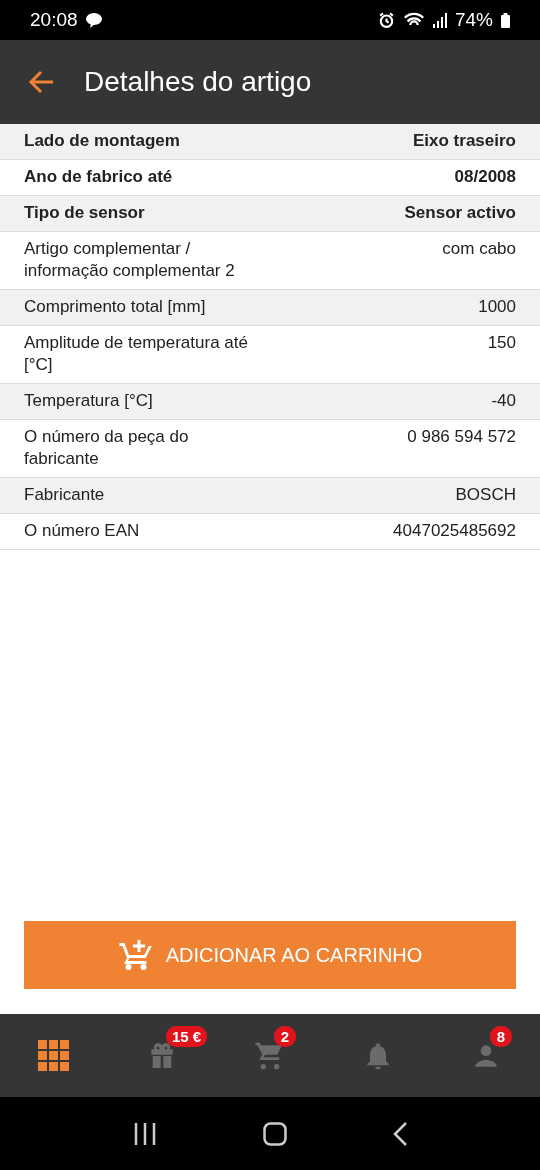  I want to click on nav-tab: 8, so click(486, 1055).